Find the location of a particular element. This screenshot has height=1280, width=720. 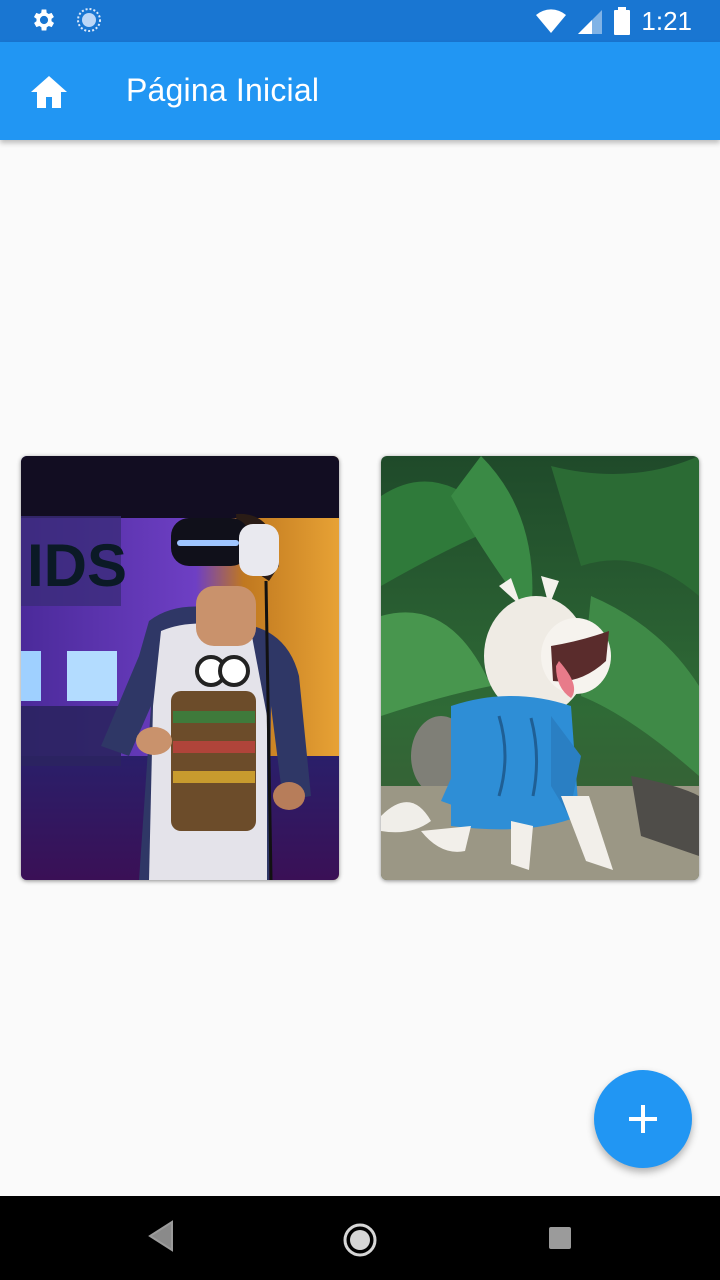

system-nav-bar is located at coordinates (360, 1238).